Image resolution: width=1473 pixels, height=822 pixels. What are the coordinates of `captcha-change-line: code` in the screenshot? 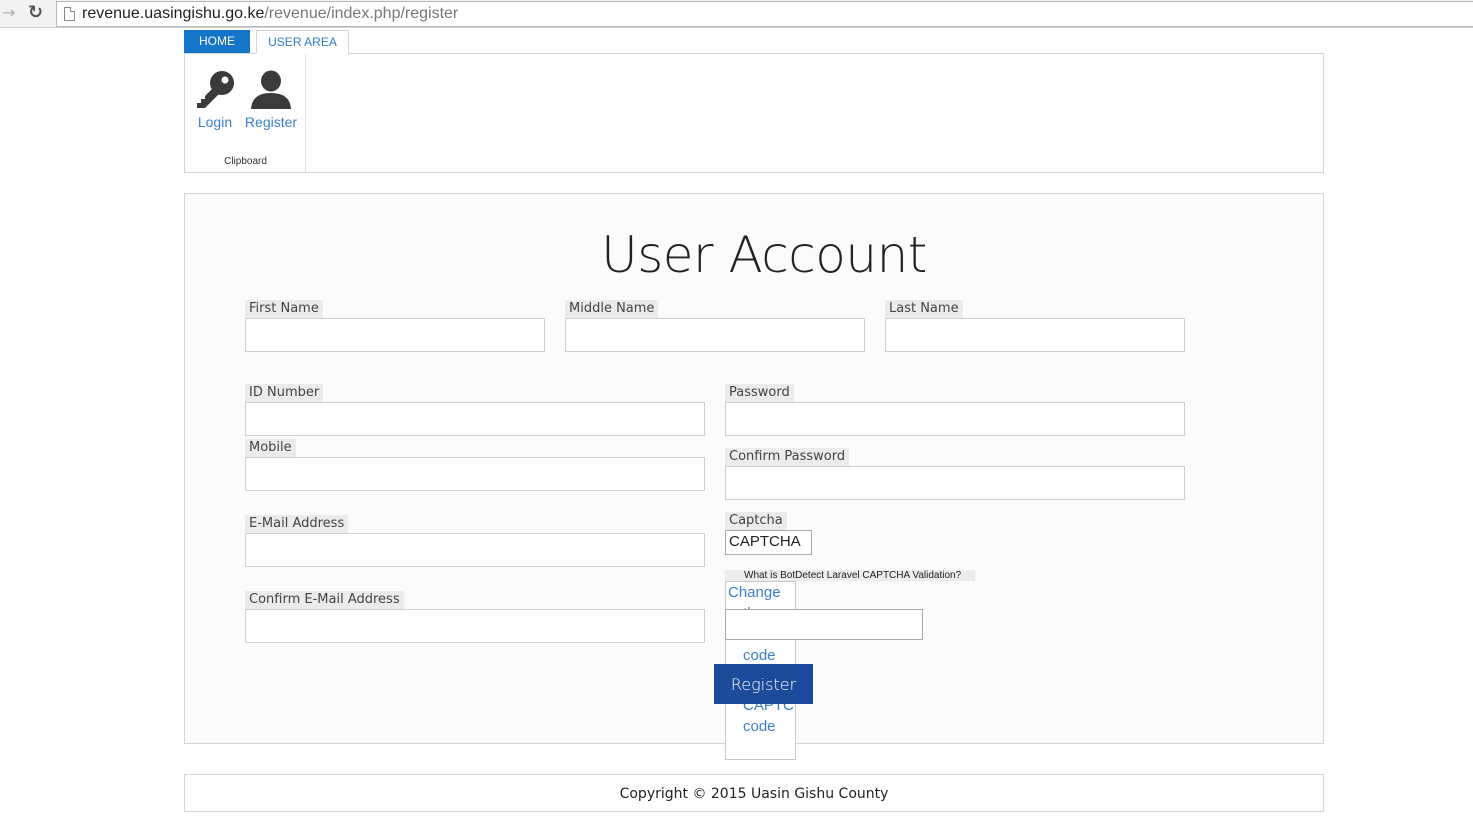 It's located at (759, 655).